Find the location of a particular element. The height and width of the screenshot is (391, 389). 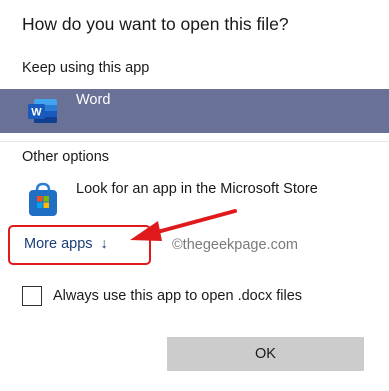

ok-button: OK is located at coordinates (265, 354).